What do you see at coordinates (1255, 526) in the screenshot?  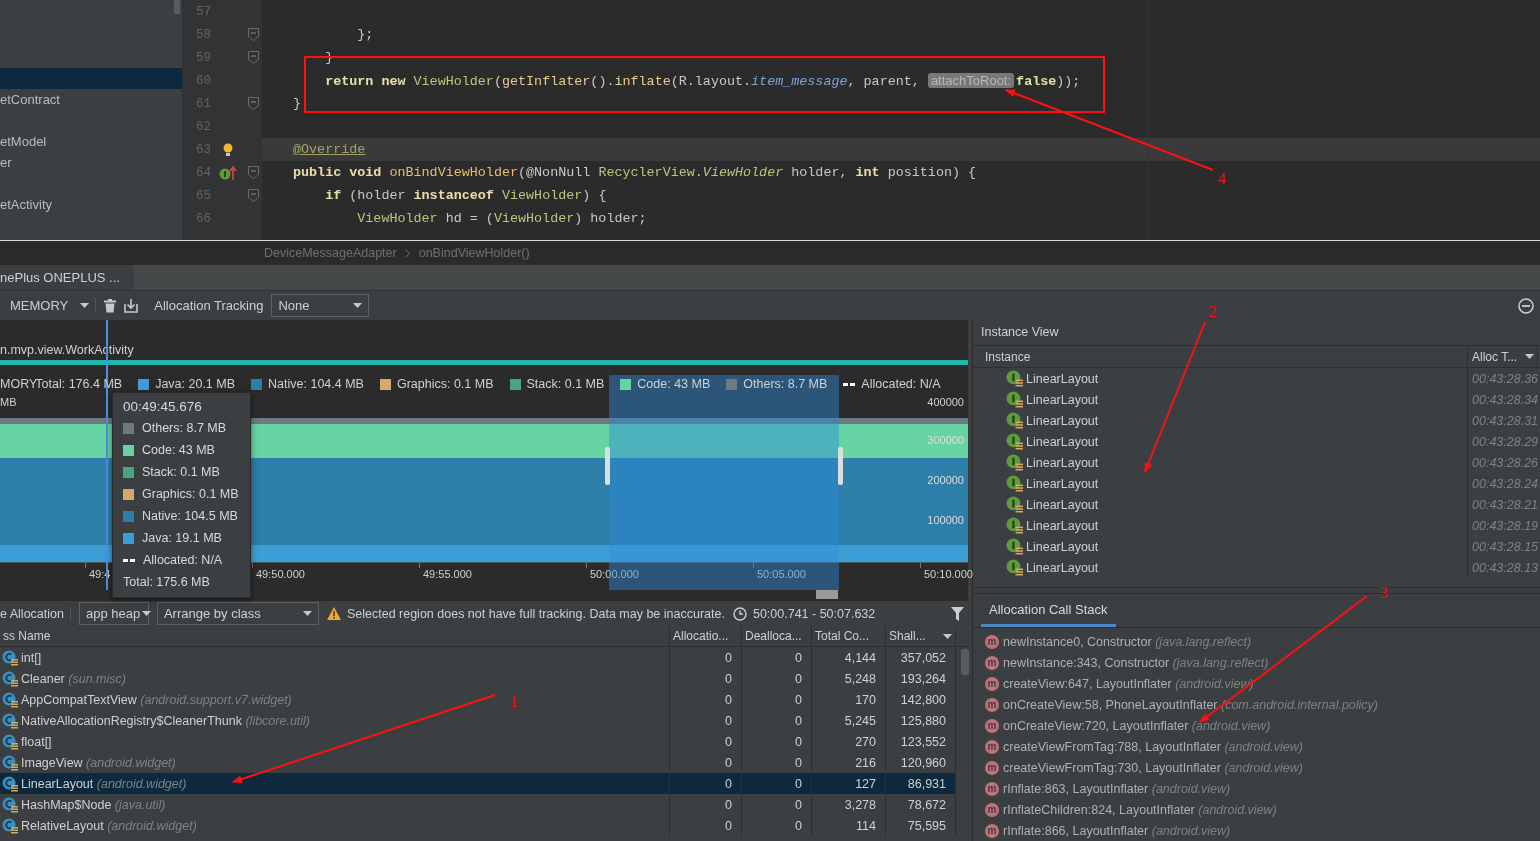 I see `instance-row: LinearLayout 00:43:28.19` at bounding box center [1255, 526].